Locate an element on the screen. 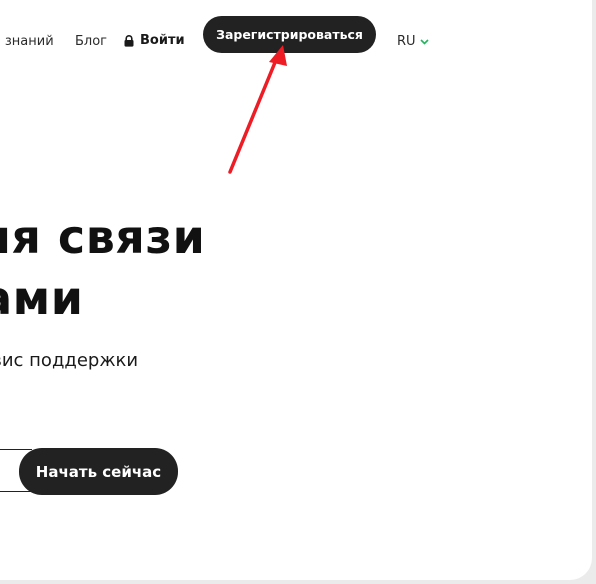 This screenshot has width=596, height=584. hero-title-line-1: Все для связи is located at coordinates (102, 237).